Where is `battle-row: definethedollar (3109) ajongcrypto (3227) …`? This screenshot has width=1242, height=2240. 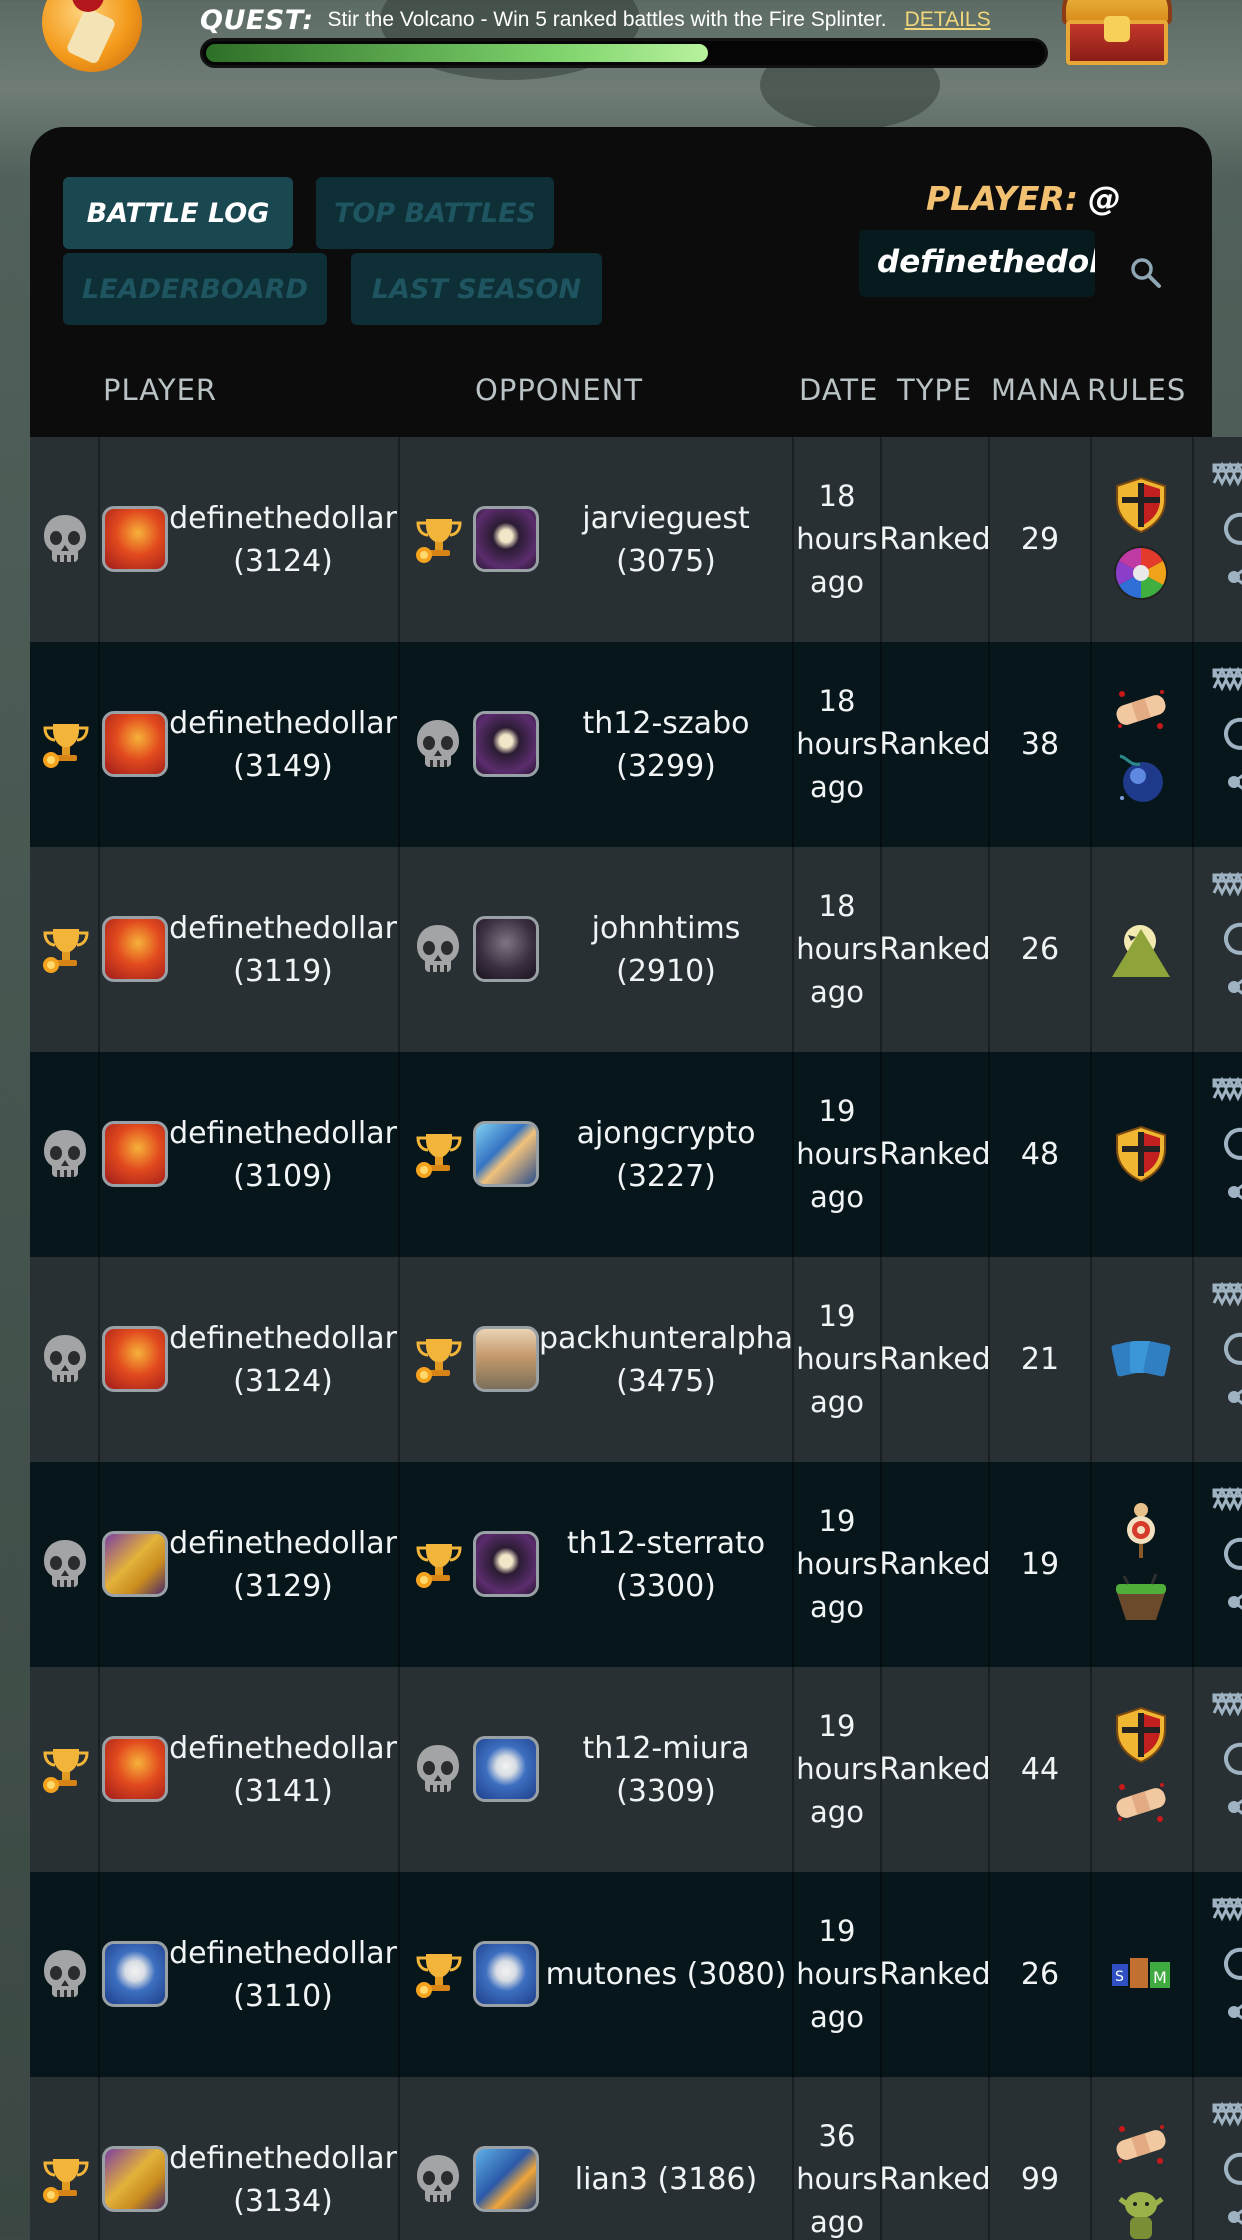
battle-row: definethedollar (3109) ajongcrypto (3227) … is located at coordinates (636, 1154).